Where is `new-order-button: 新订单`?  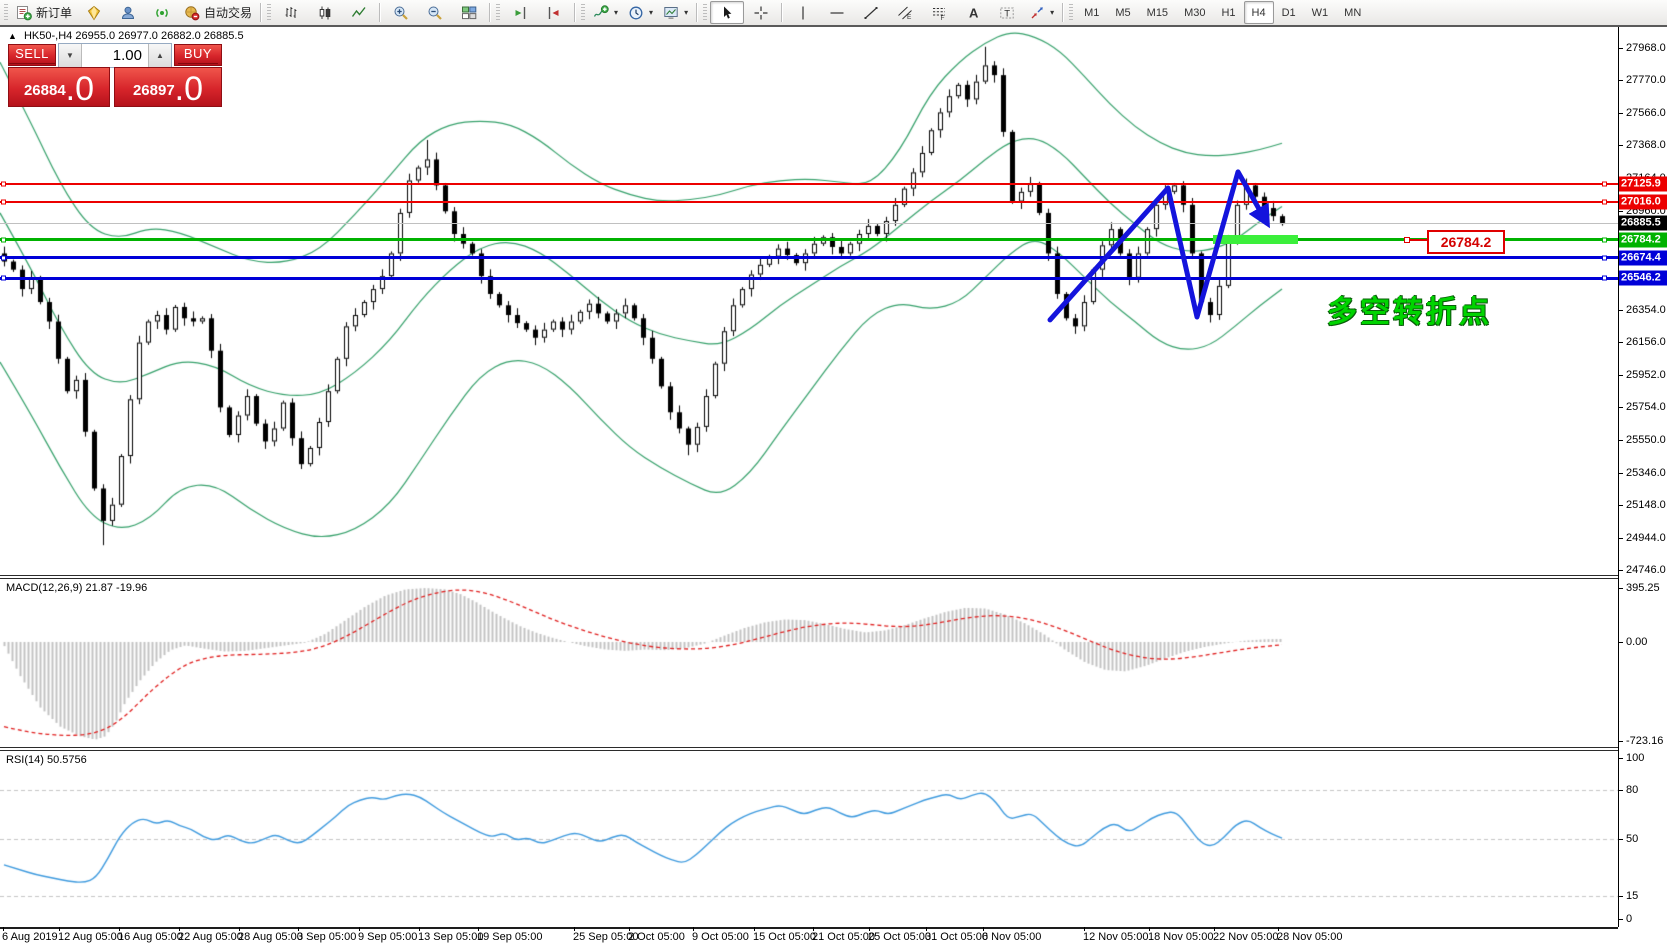 new-order-button: 新订单 is located at coordinates (44, 12).